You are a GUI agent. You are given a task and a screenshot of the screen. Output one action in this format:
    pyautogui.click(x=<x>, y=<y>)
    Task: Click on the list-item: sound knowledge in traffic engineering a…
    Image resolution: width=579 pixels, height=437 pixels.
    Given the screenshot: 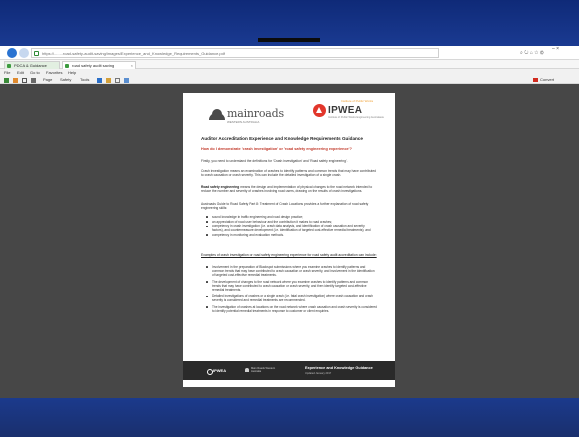 What is the action you would take?
    pyautogui.click(x=291, y=217)
    